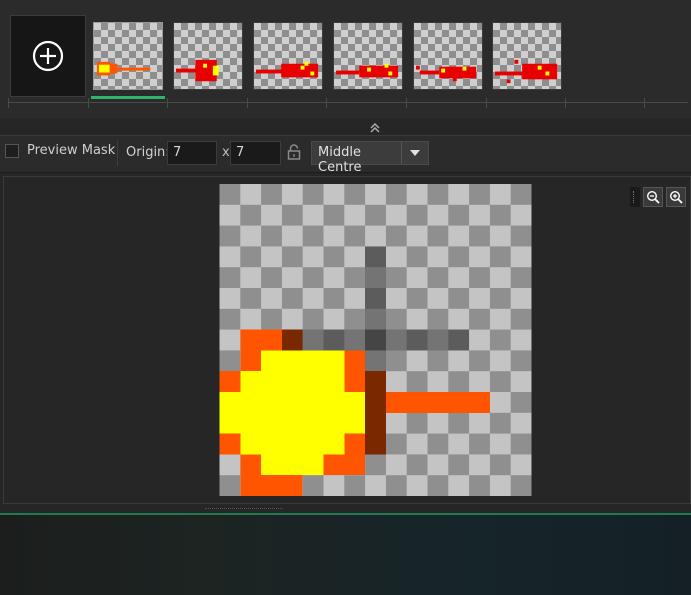 The height and width of the screenshot is (595, 691). What do you see at coordinates (192, 153) in the screenshot?
I see `origin-x-field: 7` at bounding box center [192, 153].